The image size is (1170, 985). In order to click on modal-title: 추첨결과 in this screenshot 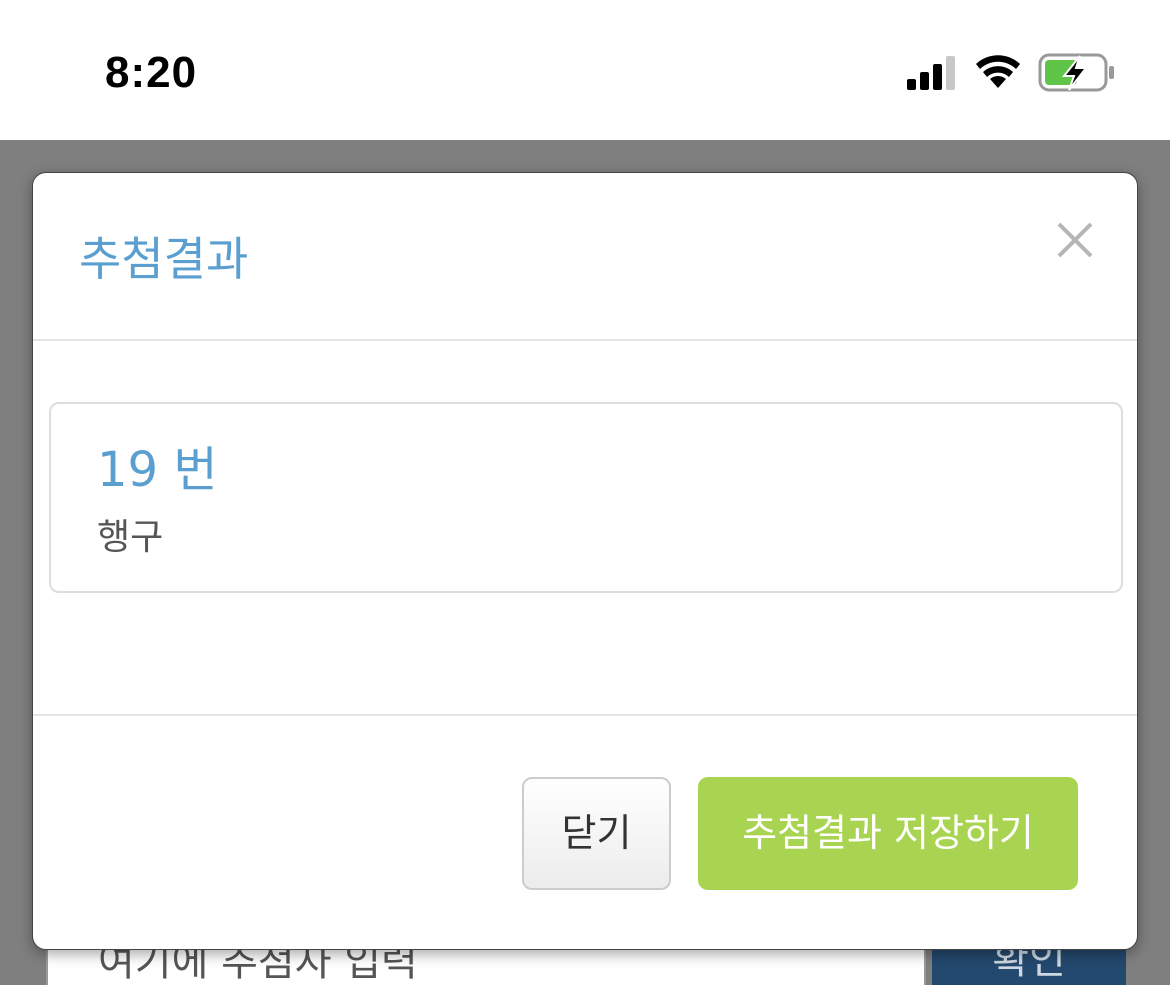, I will do `click(164, 259)`.